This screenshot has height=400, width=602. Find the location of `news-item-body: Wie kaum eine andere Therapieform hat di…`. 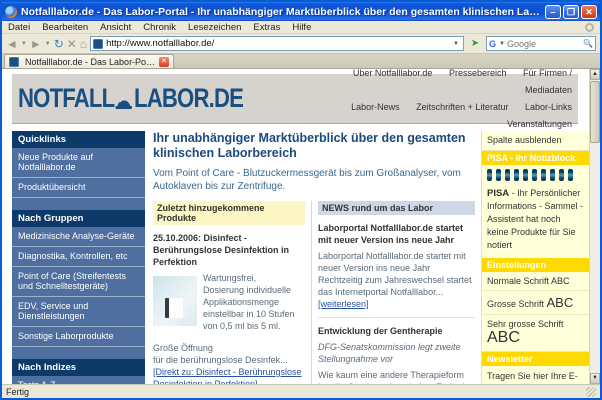

news-item-body: Wie kaum eine andere Therapieform hat di… is located at coordinates (395, 377).